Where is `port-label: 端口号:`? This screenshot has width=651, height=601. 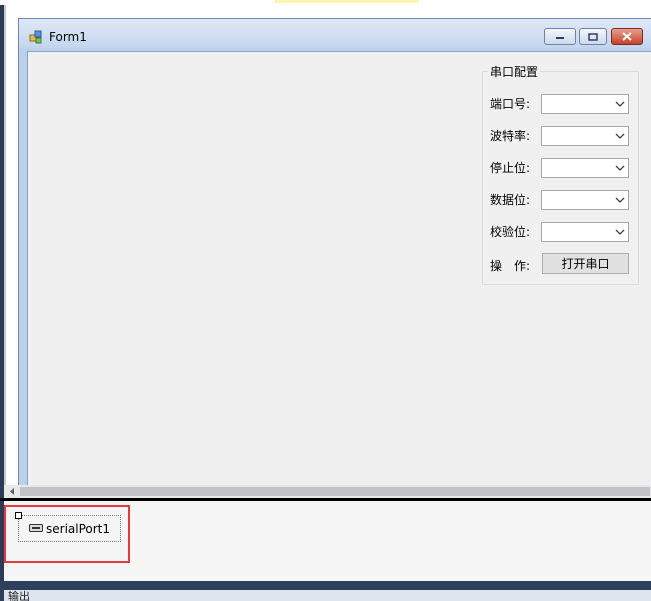
port-label: 端口号: is located at coordinates (510, 104).